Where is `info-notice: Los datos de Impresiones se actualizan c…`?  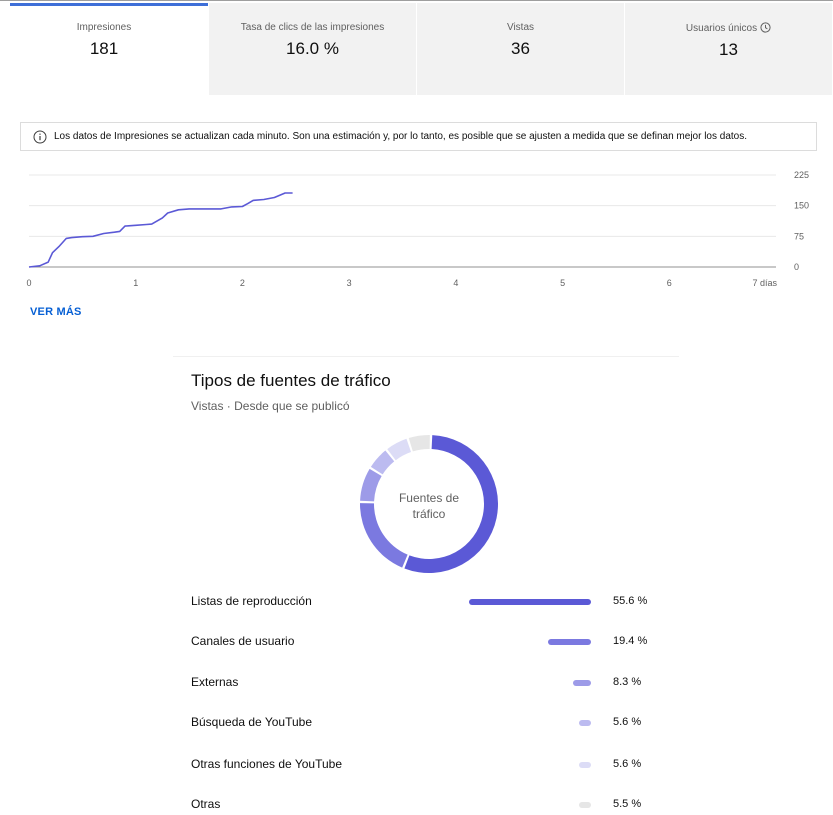 info-notice: Los datos de Impresiones se actualizan c… is located at coordinates (418, 136).